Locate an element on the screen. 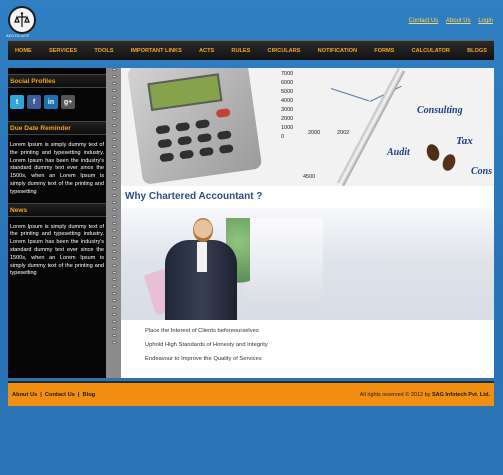  logo is located at coordinates (22, 20).